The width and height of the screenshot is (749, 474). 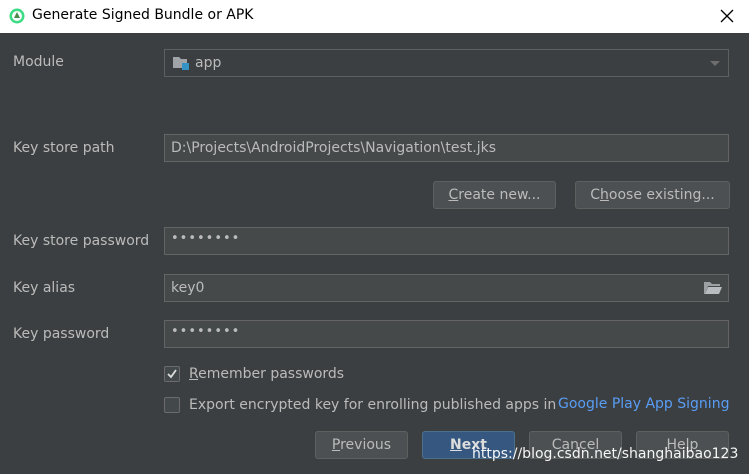 I want to click on choose-existing-prefix: C, so click(x=595, y=195).